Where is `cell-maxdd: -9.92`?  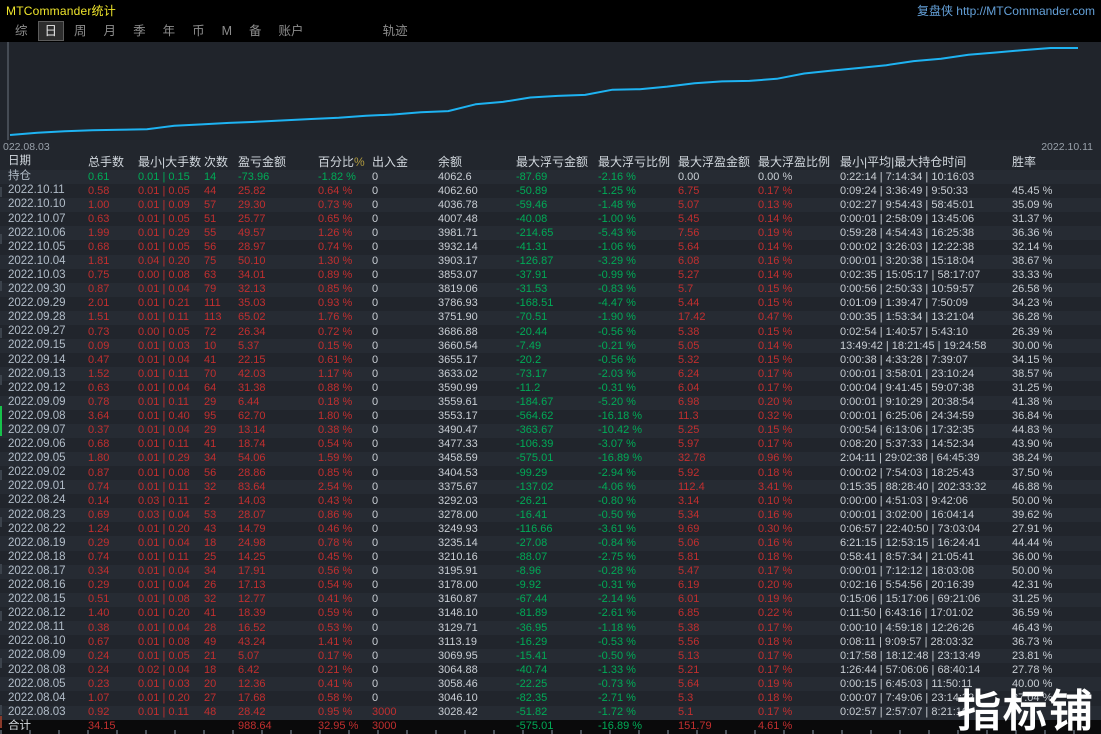
cell-maxdd: -9.92 is located at coordinates (529, 585).